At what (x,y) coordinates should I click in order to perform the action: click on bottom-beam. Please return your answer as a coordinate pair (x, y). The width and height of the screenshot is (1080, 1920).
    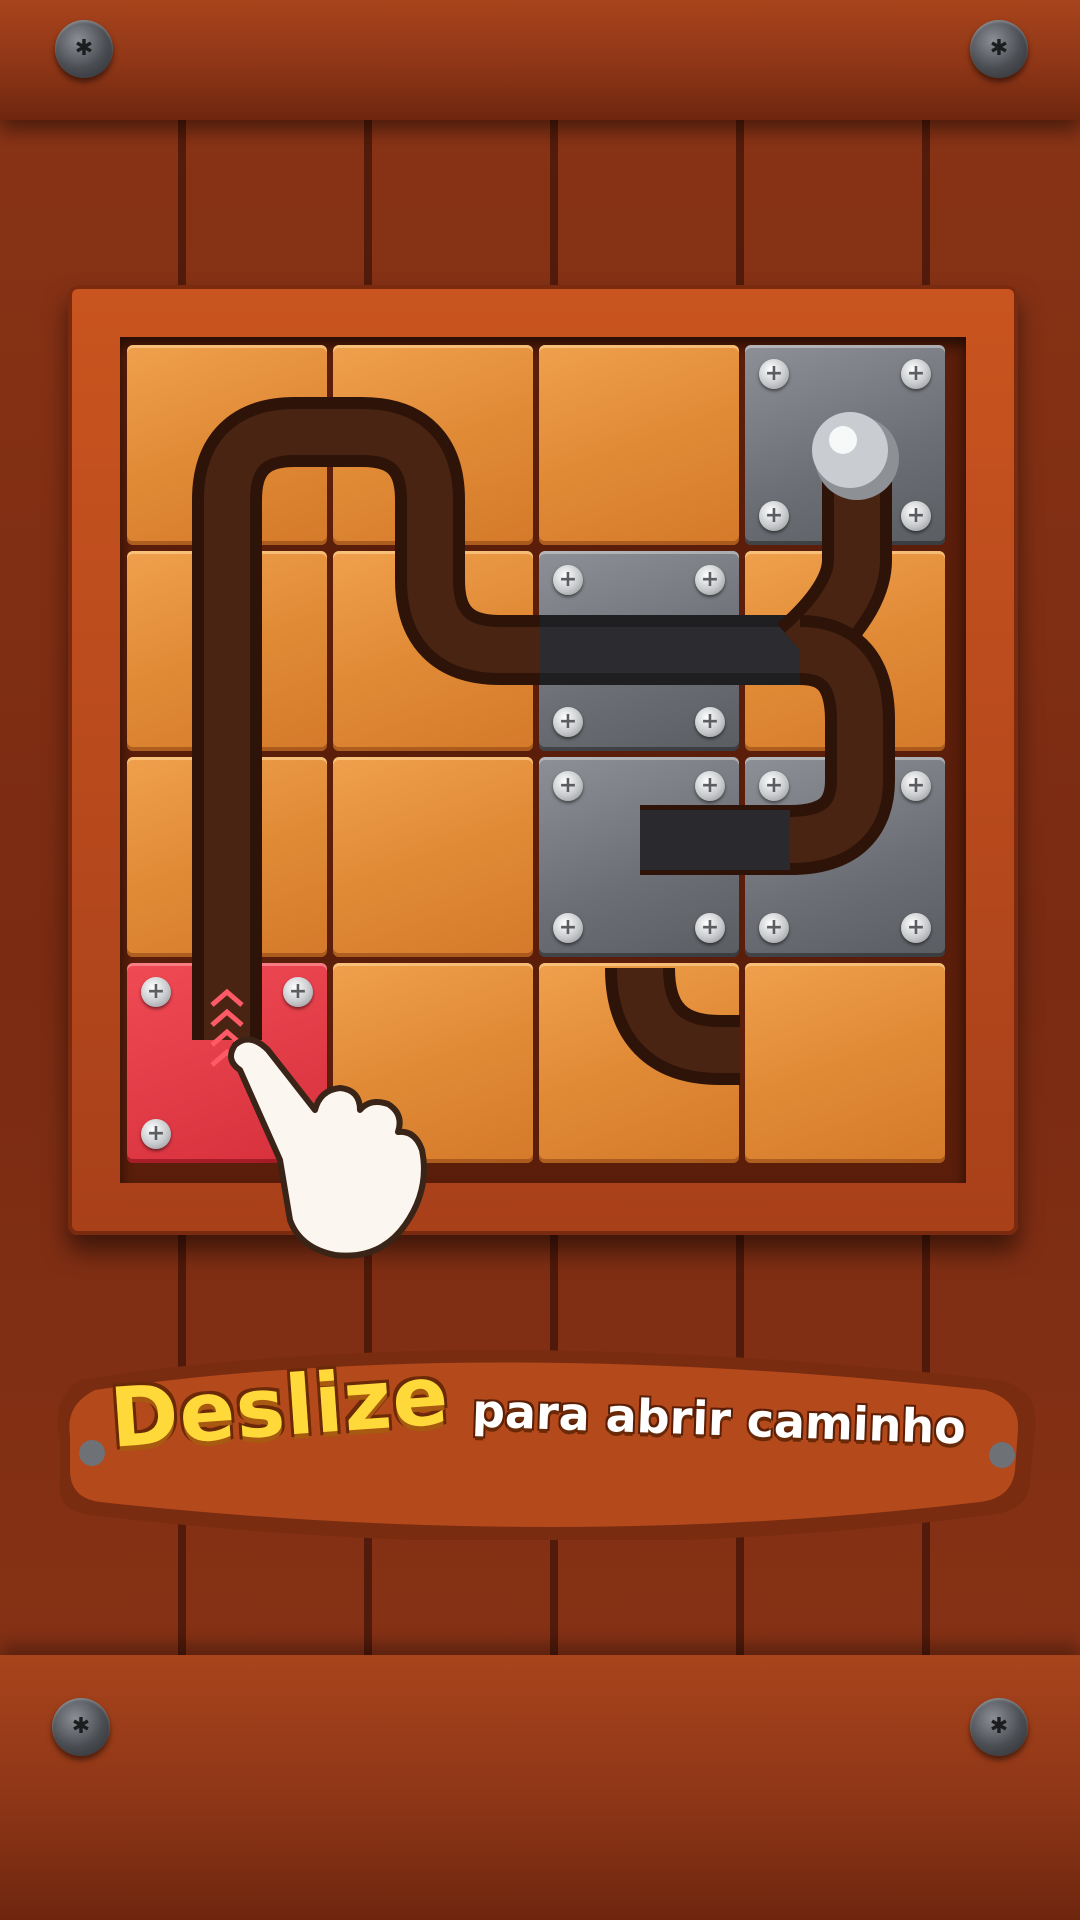
    Looking at the image, I should click on (540, 1787).